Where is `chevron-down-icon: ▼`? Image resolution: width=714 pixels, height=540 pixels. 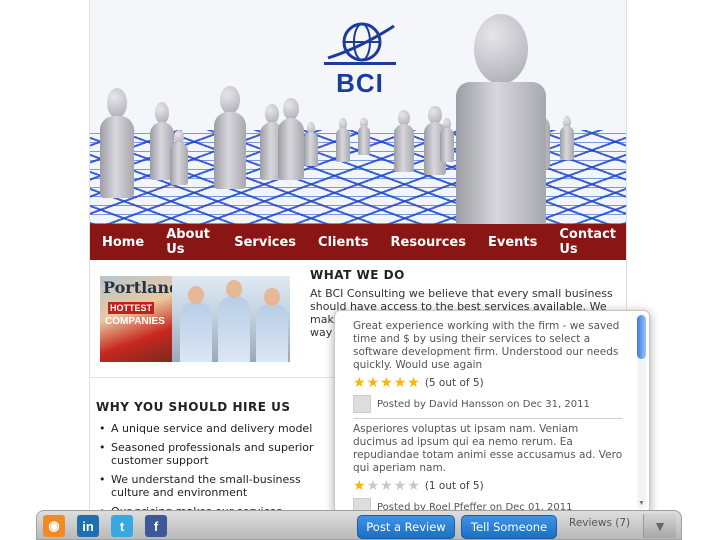
chevron-down-icon: ▼ is located at coordinates (660, 526).